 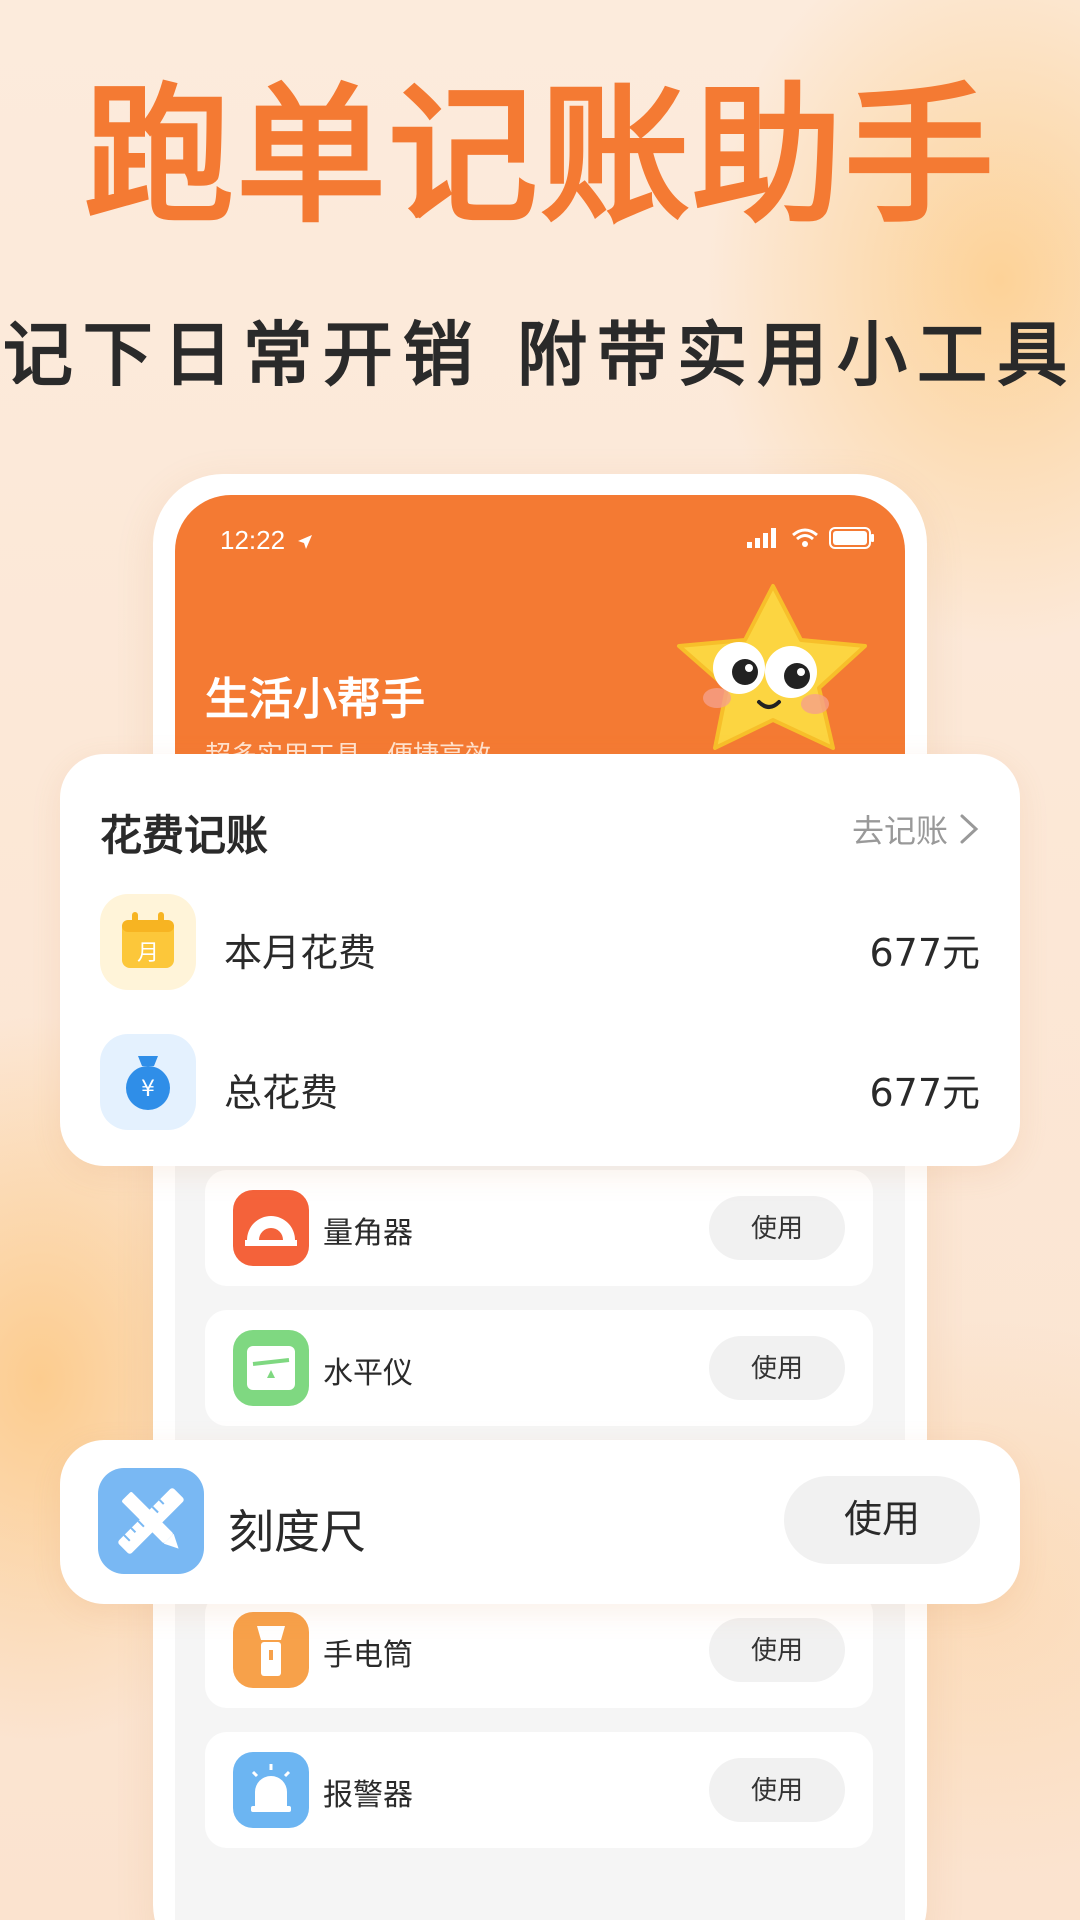 What do you see at coordinates (540, 1522) in the screenshot?
I see `featured-tool-card: 刻度尺 使用` at bounding box center [540, 1522].